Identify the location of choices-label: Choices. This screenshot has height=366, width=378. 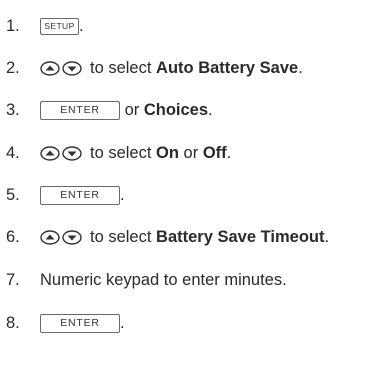
(176, 109).